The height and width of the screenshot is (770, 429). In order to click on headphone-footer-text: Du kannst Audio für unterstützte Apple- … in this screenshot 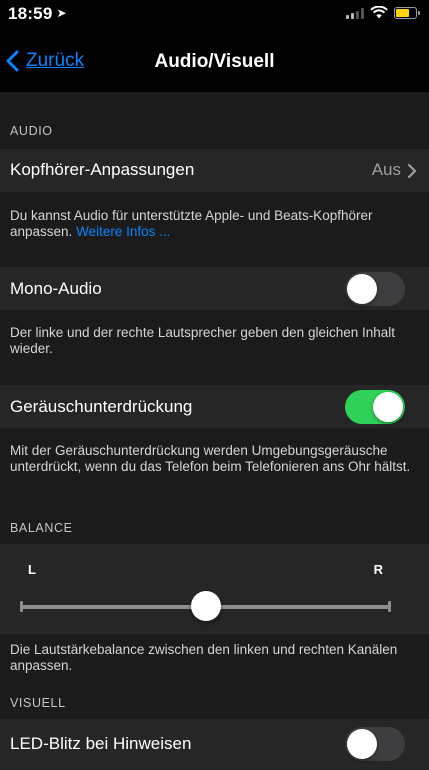, I will do `click(191, 223)`.